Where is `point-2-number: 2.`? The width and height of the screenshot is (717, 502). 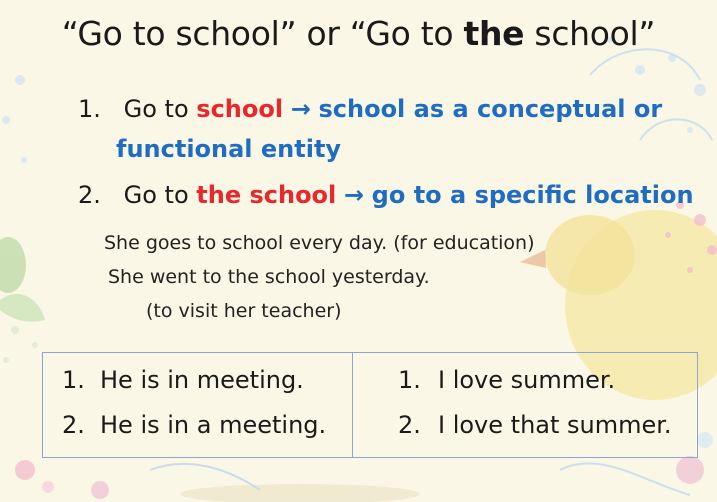 point-2-number: 2. is located at coordinates (89, 195).